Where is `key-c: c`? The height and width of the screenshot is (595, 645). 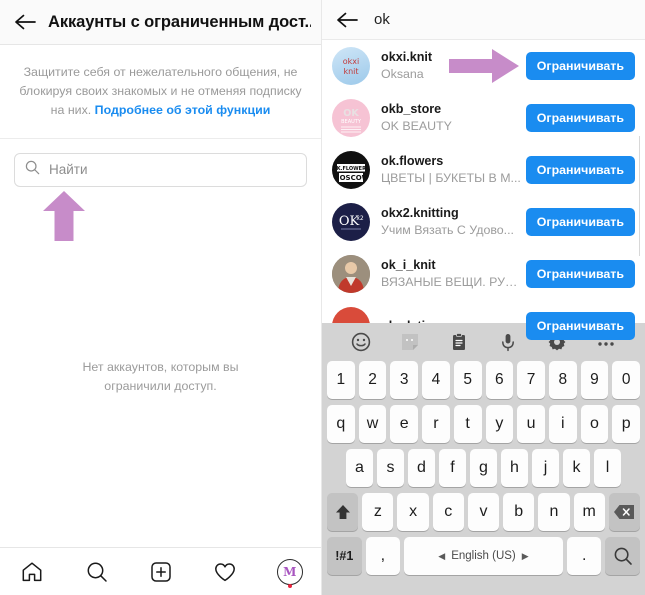
key-c: c is located at coordinates (448, 512).